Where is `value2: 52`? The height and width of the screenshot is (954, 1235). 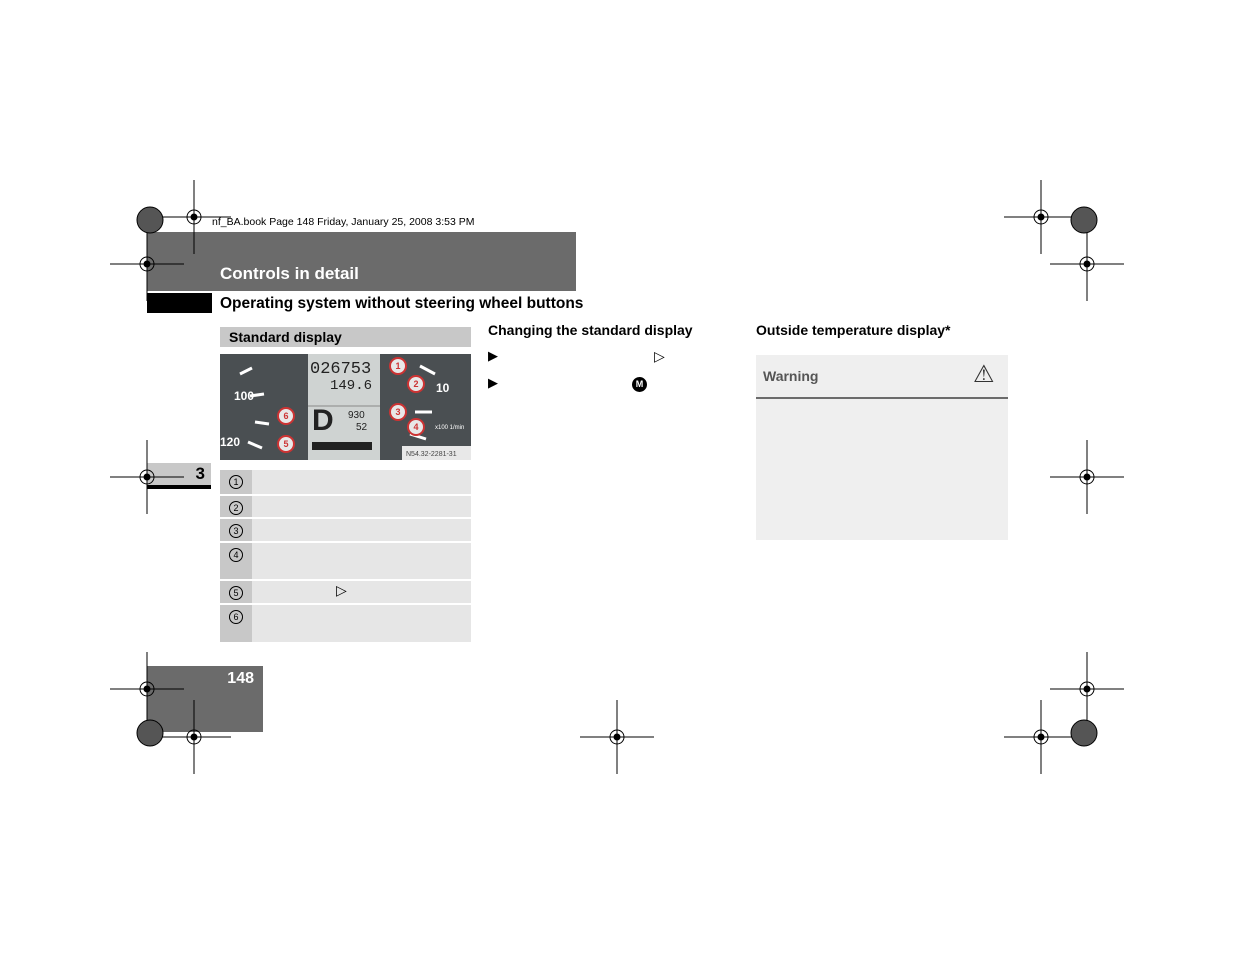 value2: 52 is located at coordinates (362, 427).